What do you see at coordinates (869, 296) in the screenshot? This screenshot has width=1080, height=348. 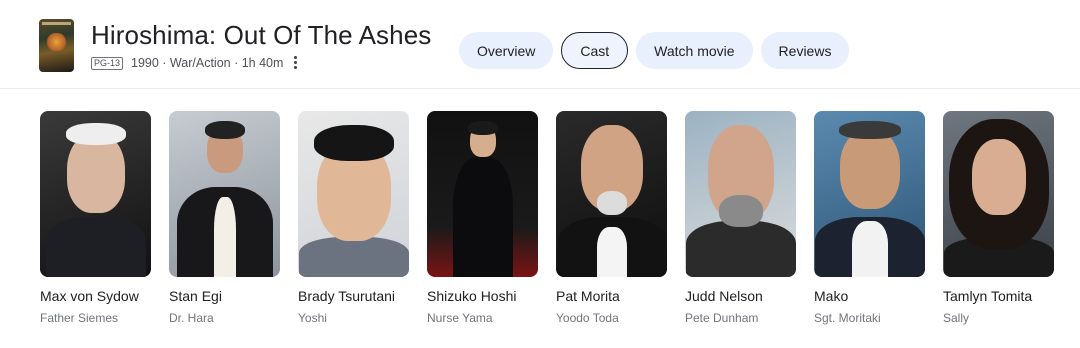 I see `cast-name: Mako` at bounding box center [869, 296].